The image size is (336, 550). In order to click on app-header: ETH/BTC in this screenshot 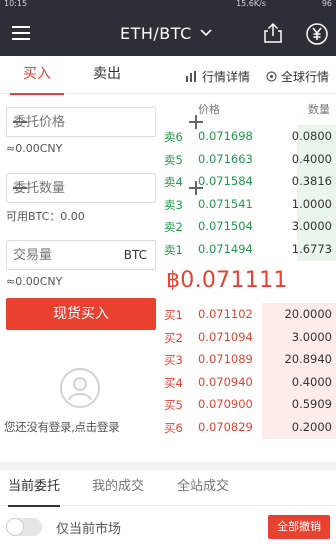, I will do `click(168, 33)`.